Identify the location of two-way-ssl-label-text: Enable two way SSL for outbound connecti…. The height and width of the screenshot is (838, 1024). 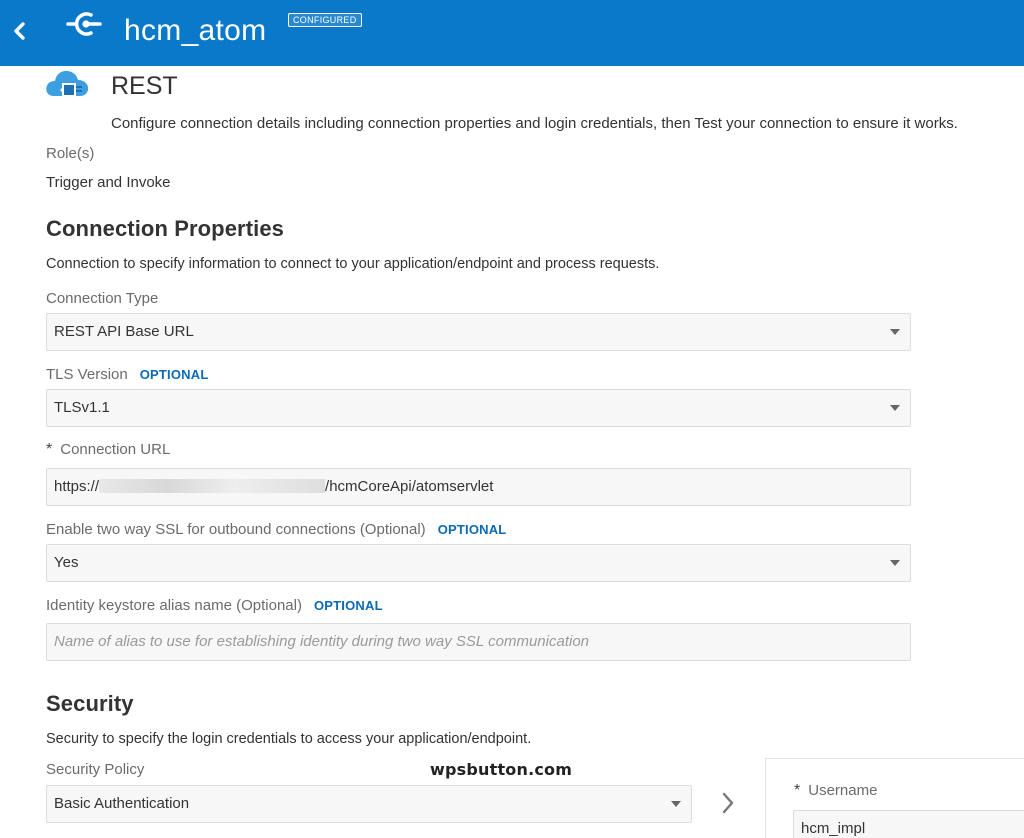
(236, 529).